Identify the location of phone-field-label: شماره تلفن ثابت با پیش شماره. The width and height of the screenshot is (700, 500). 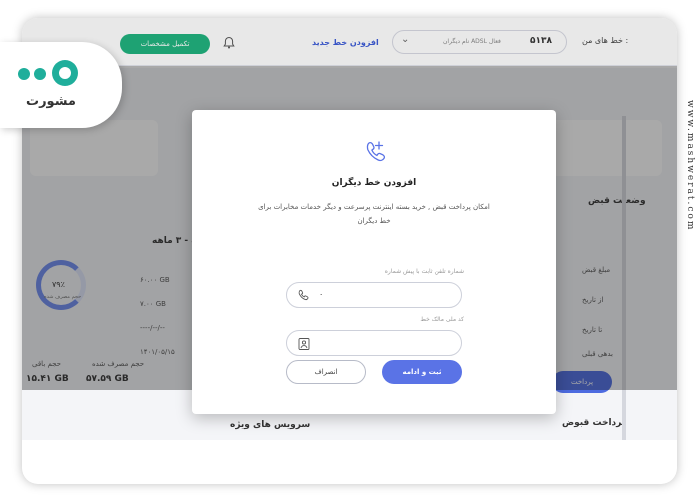
(424, 271).